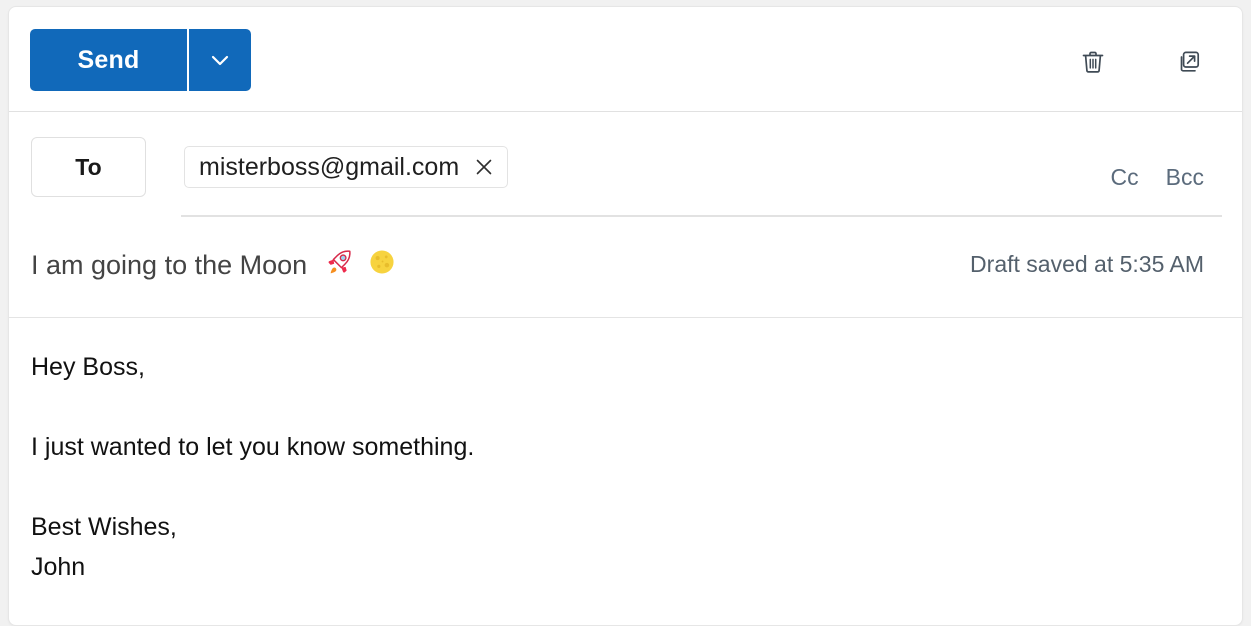  I want to click on body-line: I just wanted to let you know something., so click(253, 447).